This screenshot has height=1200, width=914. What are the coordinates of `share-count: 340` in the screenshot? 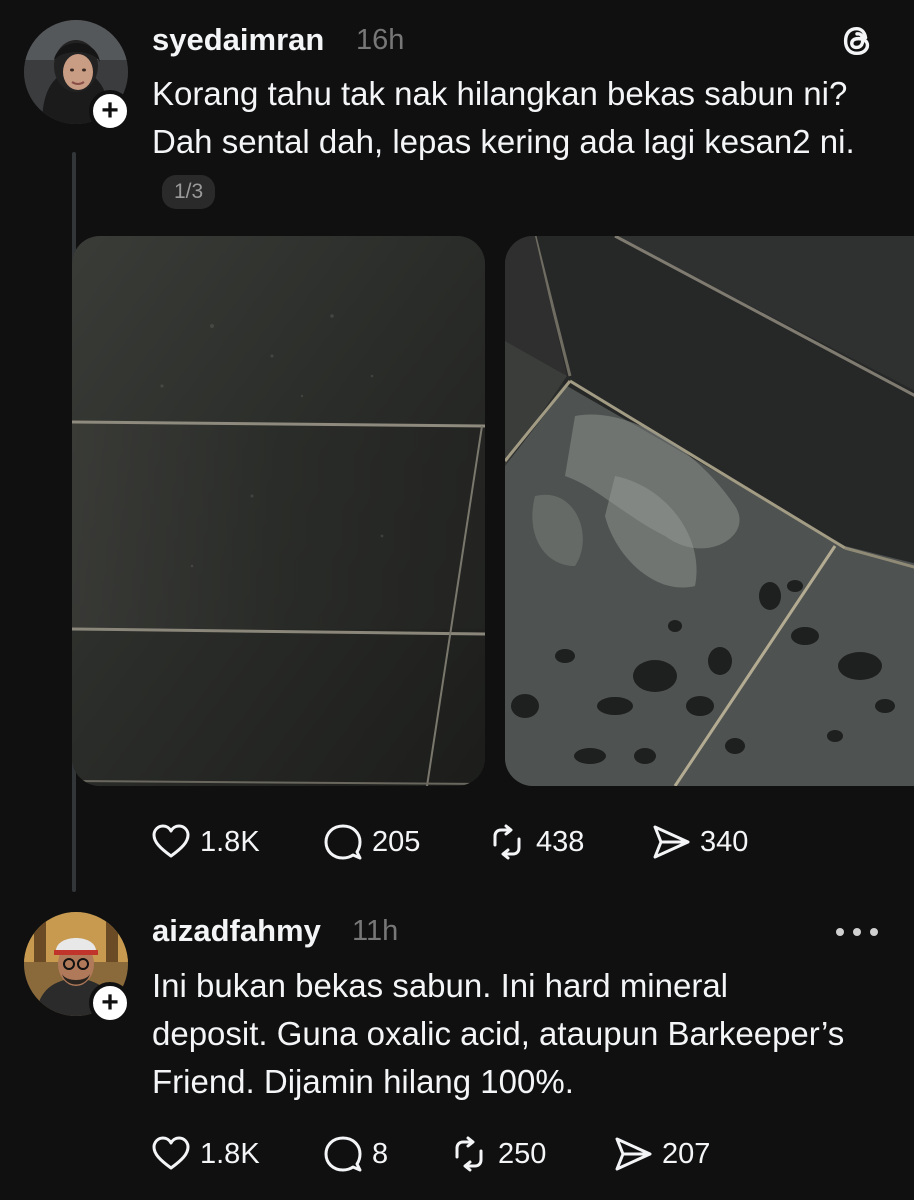 It's located at (724, 841).